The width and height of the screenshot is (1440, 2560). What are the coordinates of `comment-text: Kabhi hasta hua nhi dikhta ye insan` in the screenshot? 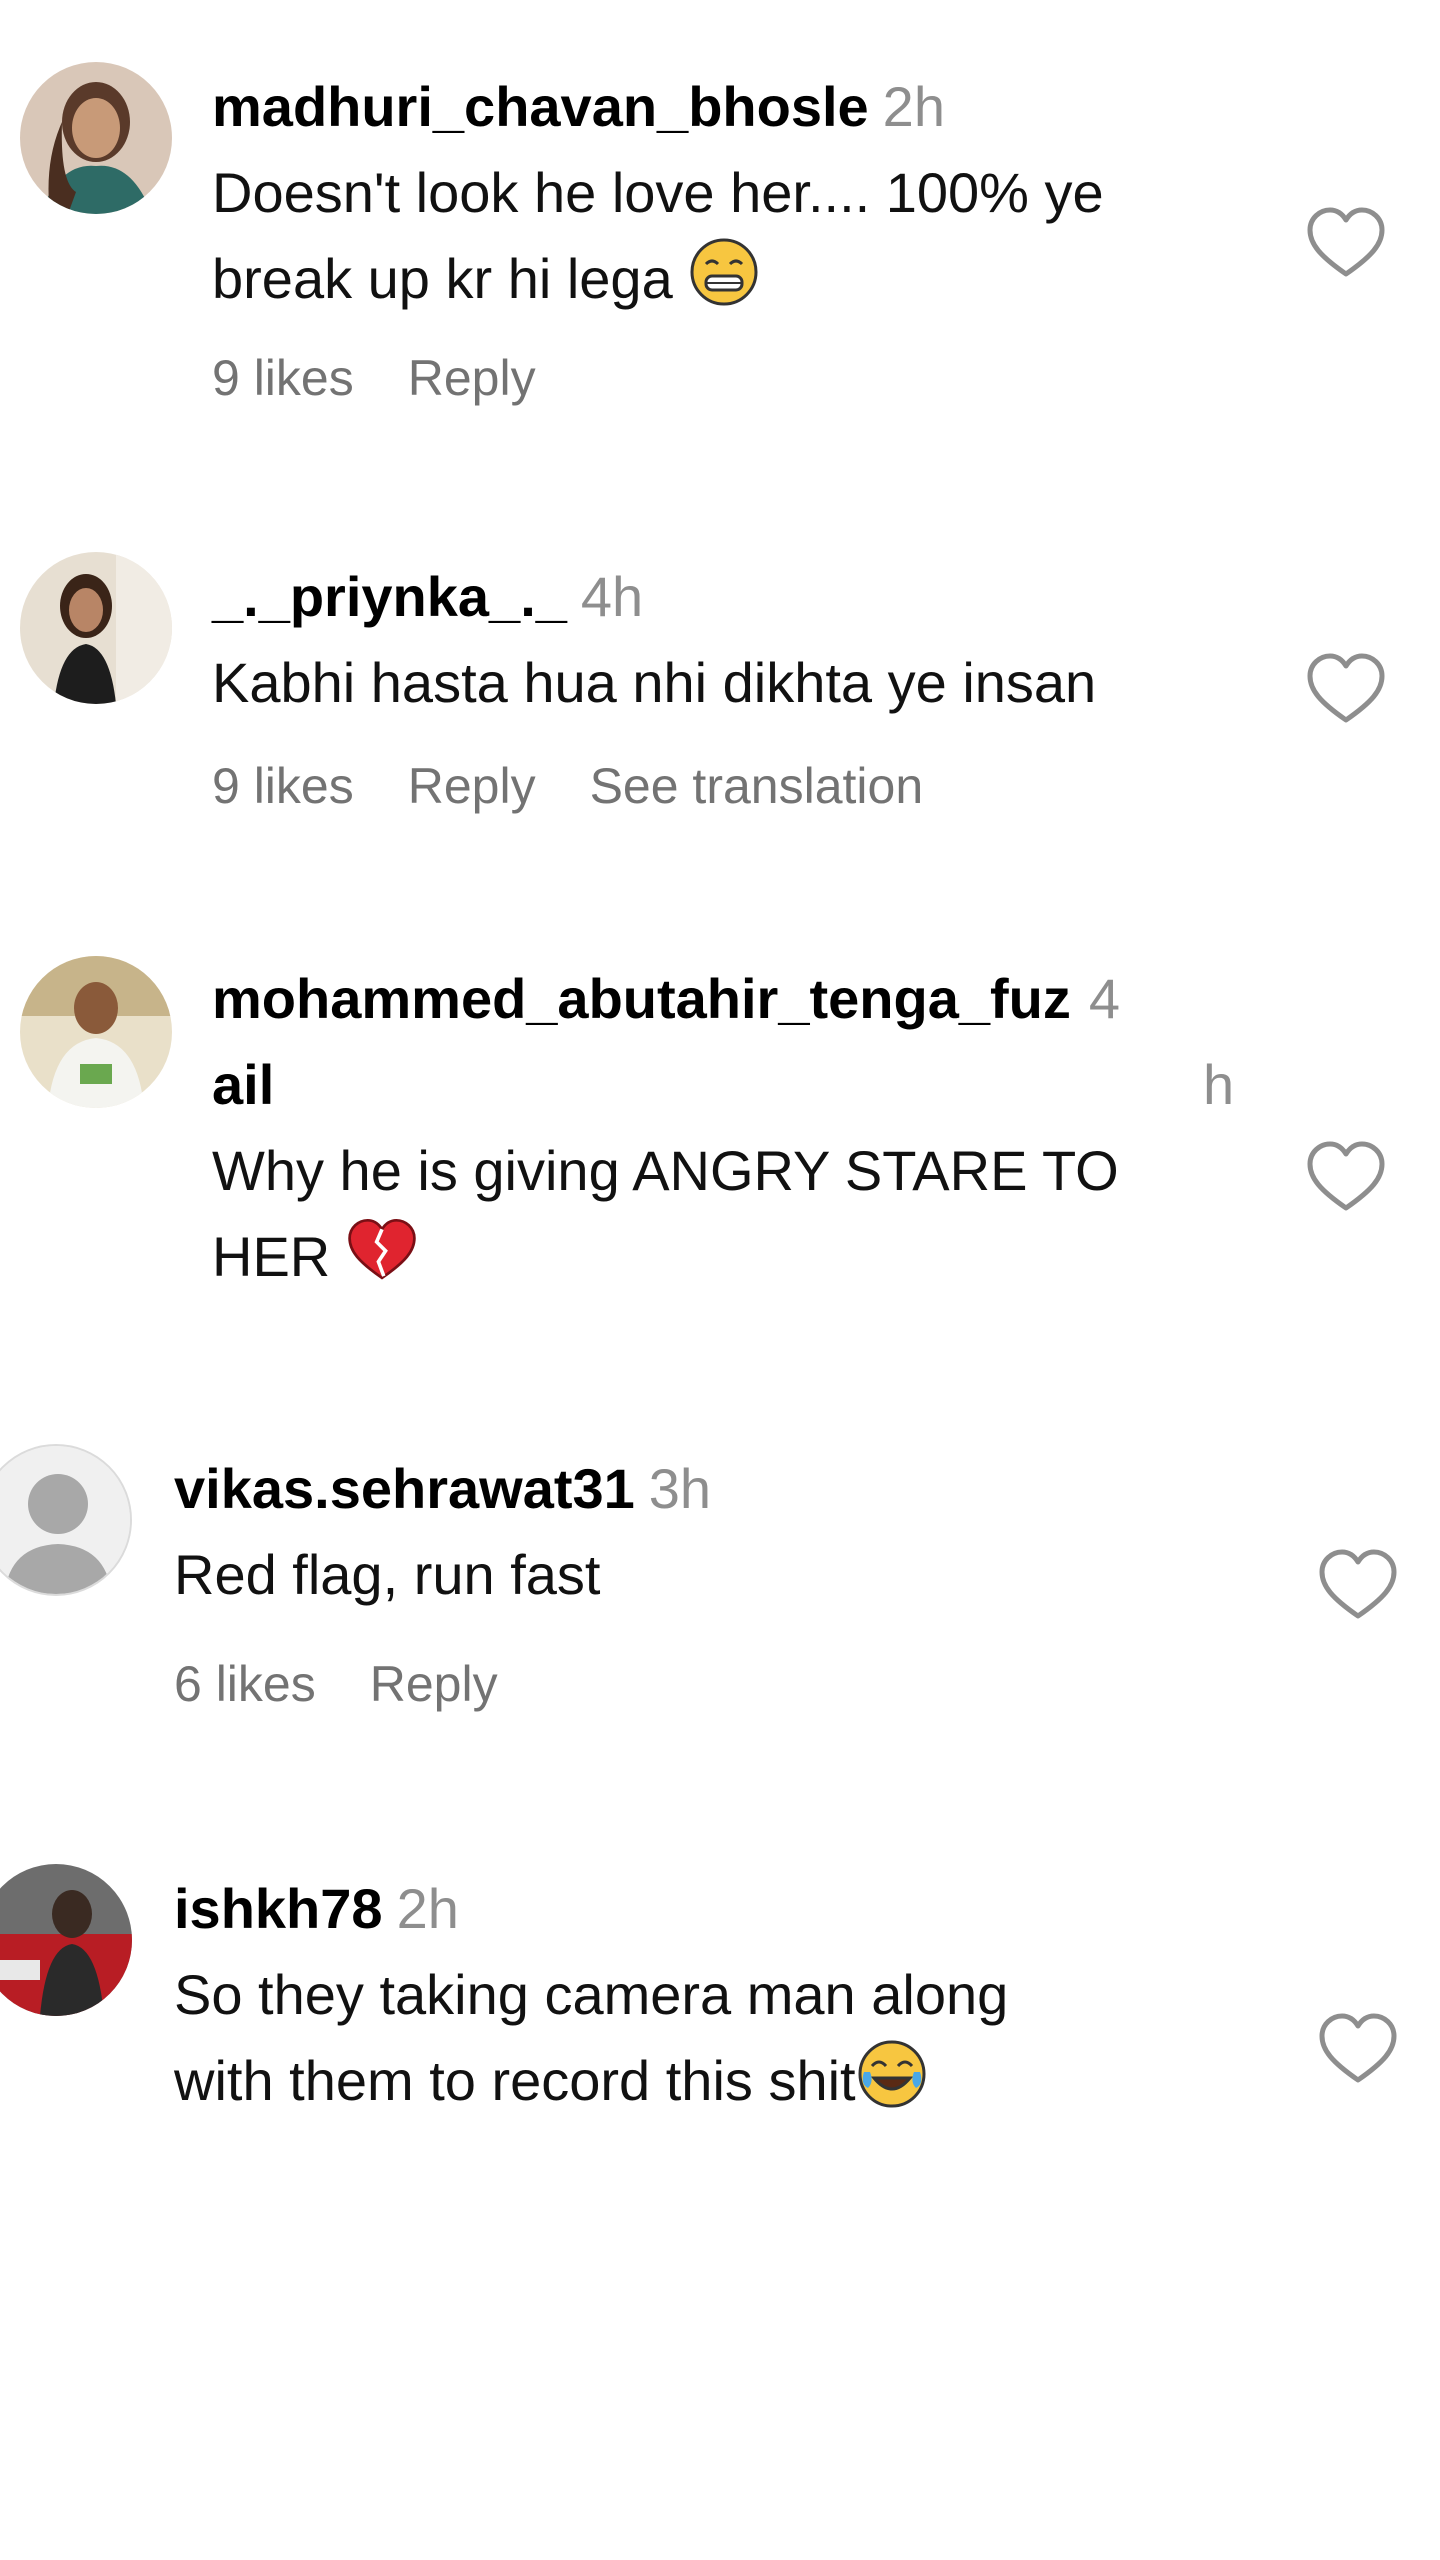 It's located at (654, 682).